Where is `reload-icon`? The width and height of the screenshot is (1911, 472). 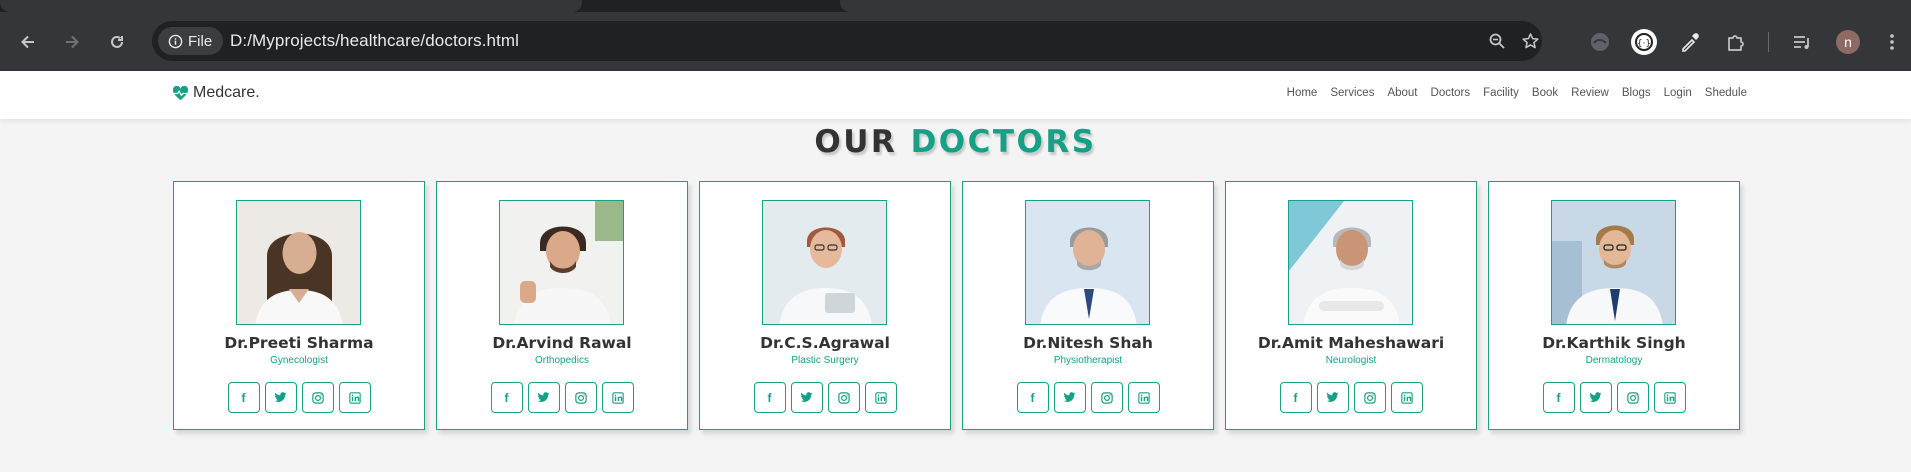 reload-icon is located at coordinates (117, 41).